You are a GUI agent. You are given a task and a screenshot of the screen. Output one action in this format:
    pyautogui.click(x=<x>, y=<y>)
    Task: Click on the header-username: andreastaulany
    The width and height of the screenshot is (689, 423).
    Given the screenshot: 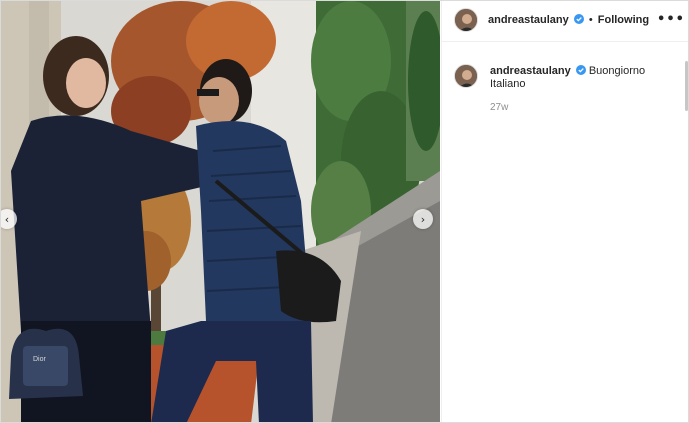 What is the action you would take?
    pyautogui.click(x=528, y=20)
    